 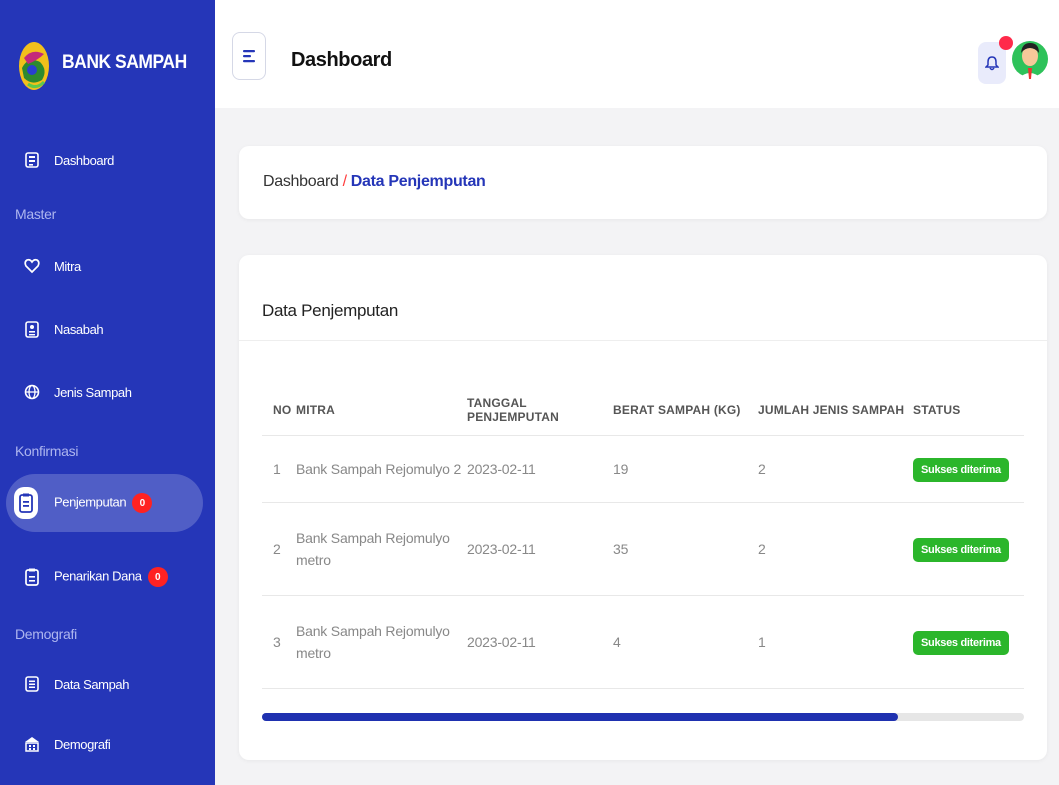 I want to click on cell-berat: 35, so click(x=685, y=549).